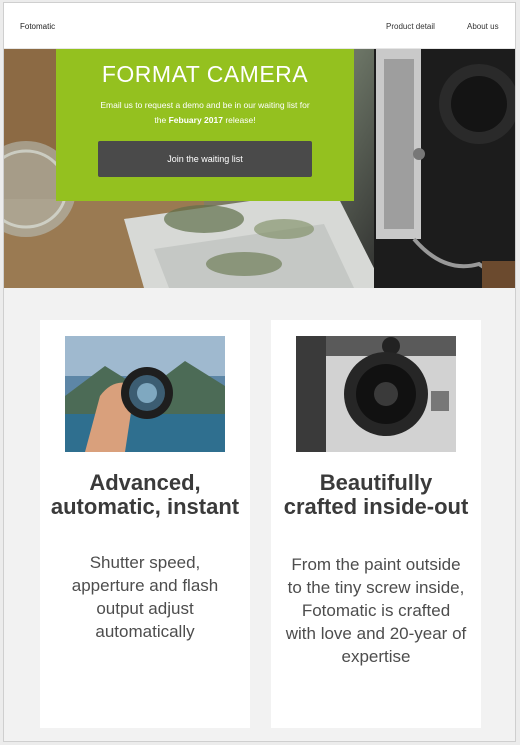  Describe the element at coordinates (376, 394) in the screenshot. I see `camera-lens-closeup-image` at that location.